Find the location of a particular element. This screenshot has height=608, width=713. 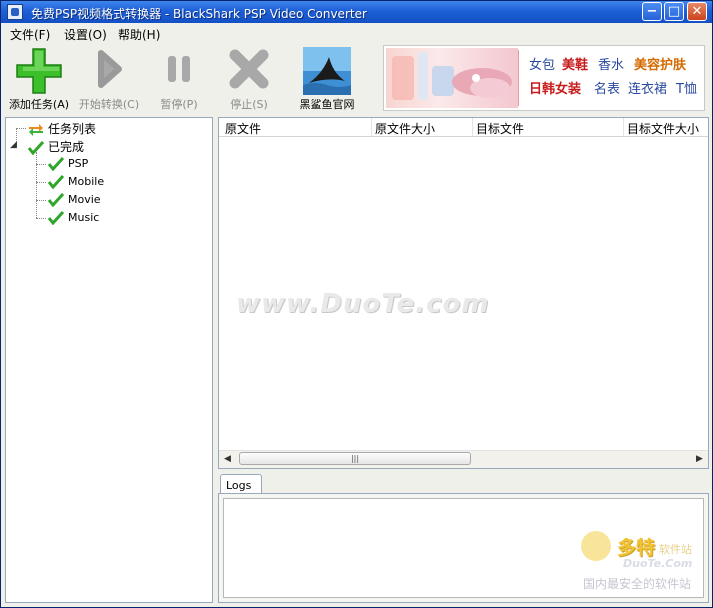

corner-brand: 多特 is located at coordinates (636, 548).